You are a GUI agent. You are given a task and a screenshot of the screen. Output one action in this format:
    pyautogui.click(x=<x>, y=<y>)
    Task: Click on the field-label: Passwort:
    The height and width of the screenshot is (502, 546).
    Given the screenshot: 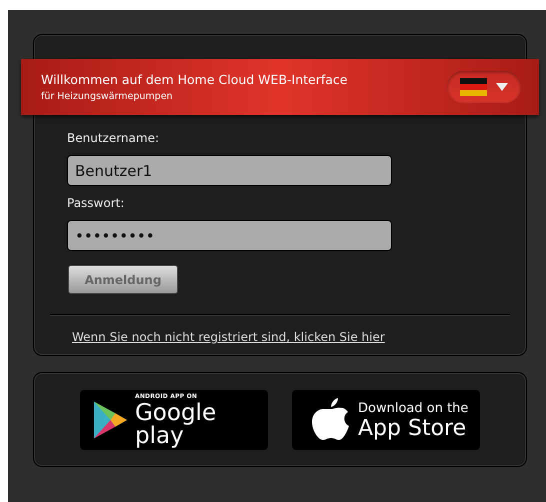 What is the action you would take?
    pyautogui.click(x=96, y=203)
    